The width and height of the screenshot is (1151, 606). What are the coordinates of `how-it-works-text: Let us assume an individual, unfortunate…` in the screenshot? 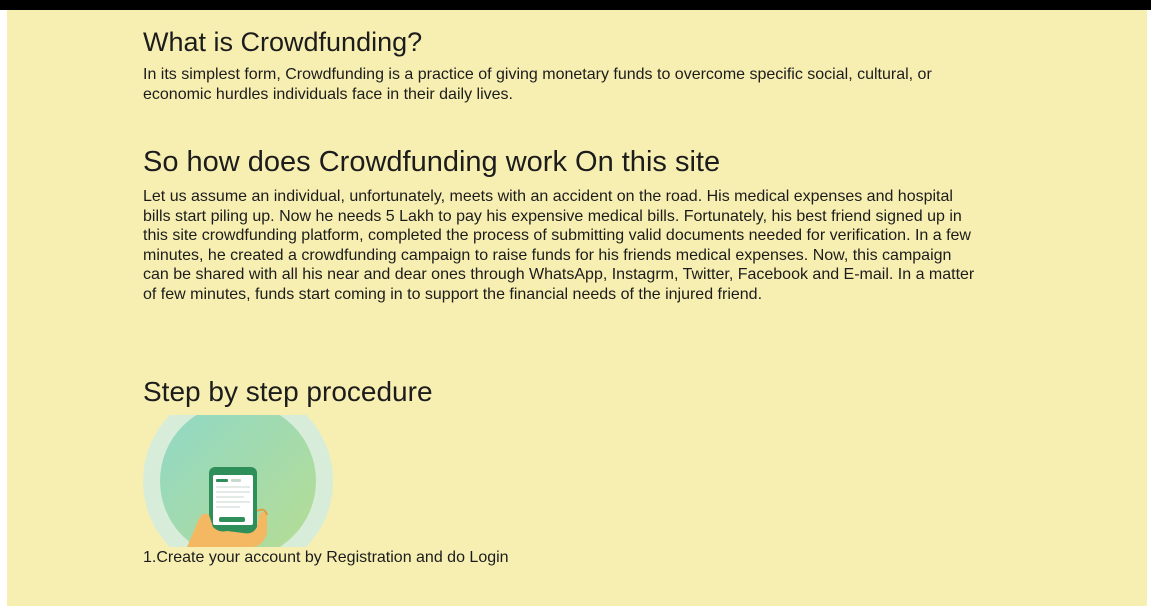 It's located at (559, 245).